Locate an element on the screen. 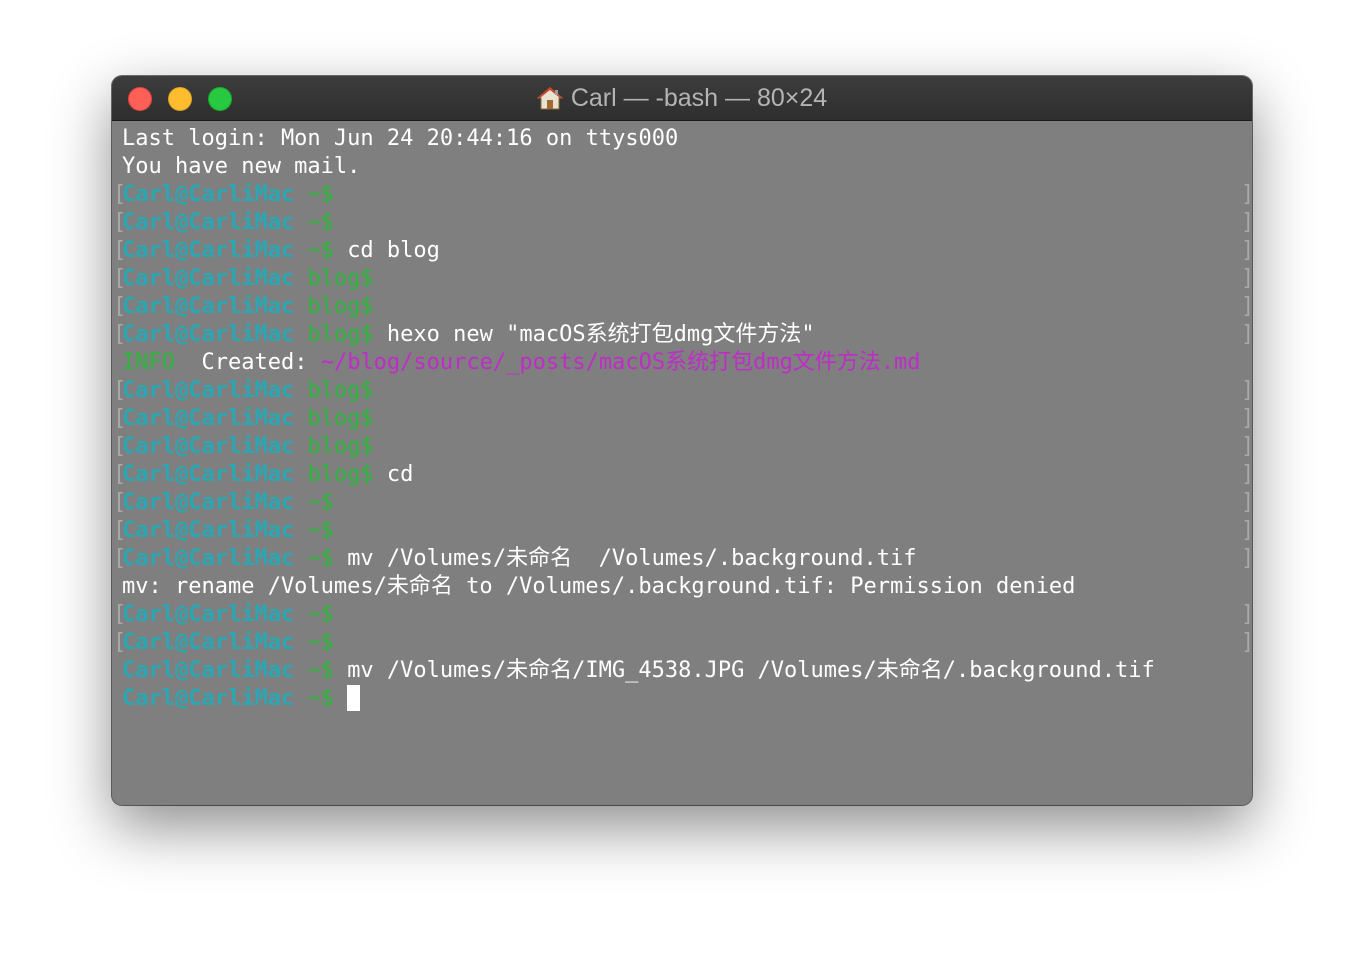 Image resolution: width=1364 pixels, height=954 pixels. prompt-line: Carl@CarliMac ~$ cd blog is located at coordinates (281, 251).